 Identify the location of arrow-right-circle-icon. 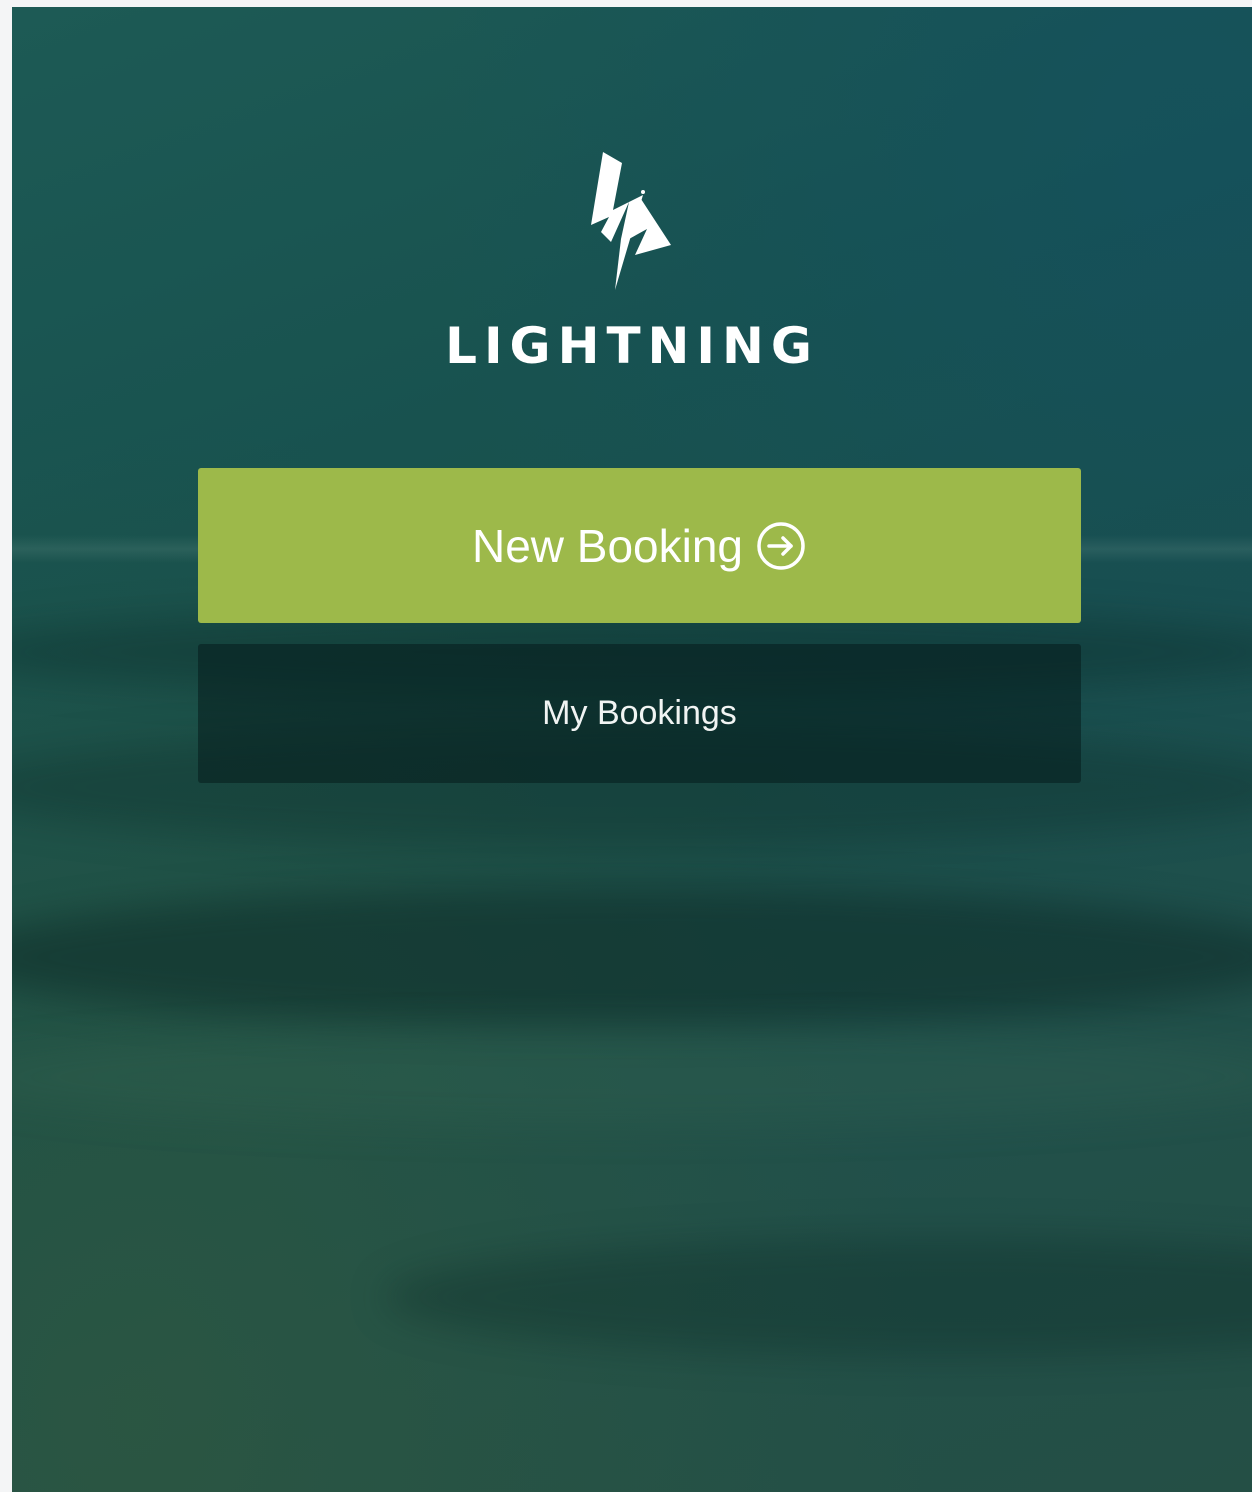
(781, 545).